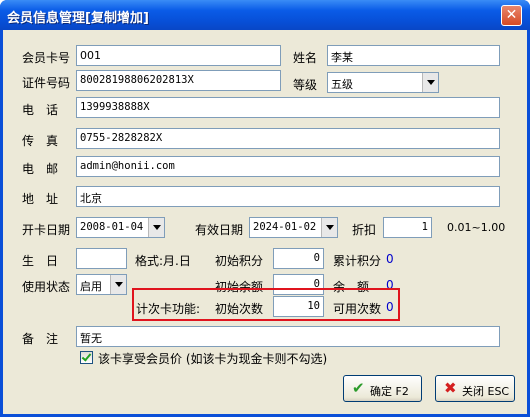  I want to click on discount-range: 0.01~1.00, so click(476, 227).